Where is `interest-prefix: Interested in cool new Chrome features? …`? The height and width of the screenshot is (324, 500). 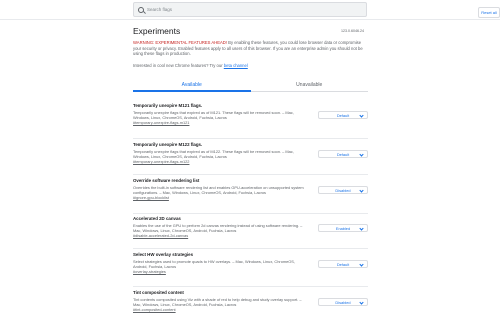
interest-prefix: Interested in cool new Chrome features? … is located at coordinates (178, 65).